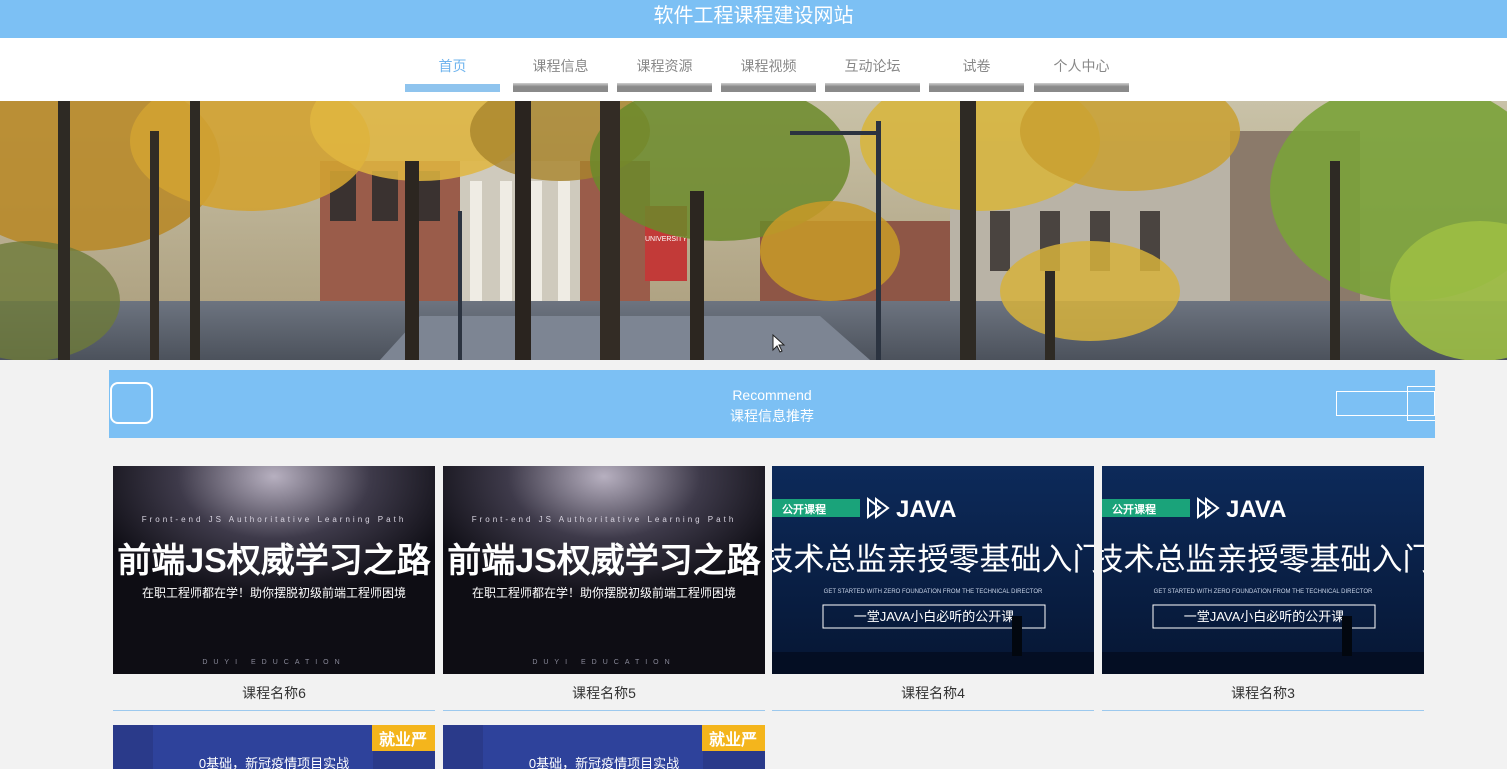 The height and width of the screenshot is (769, 1507). I want to click on site-title: 软件工程课程建设网站, so click(753, 16).